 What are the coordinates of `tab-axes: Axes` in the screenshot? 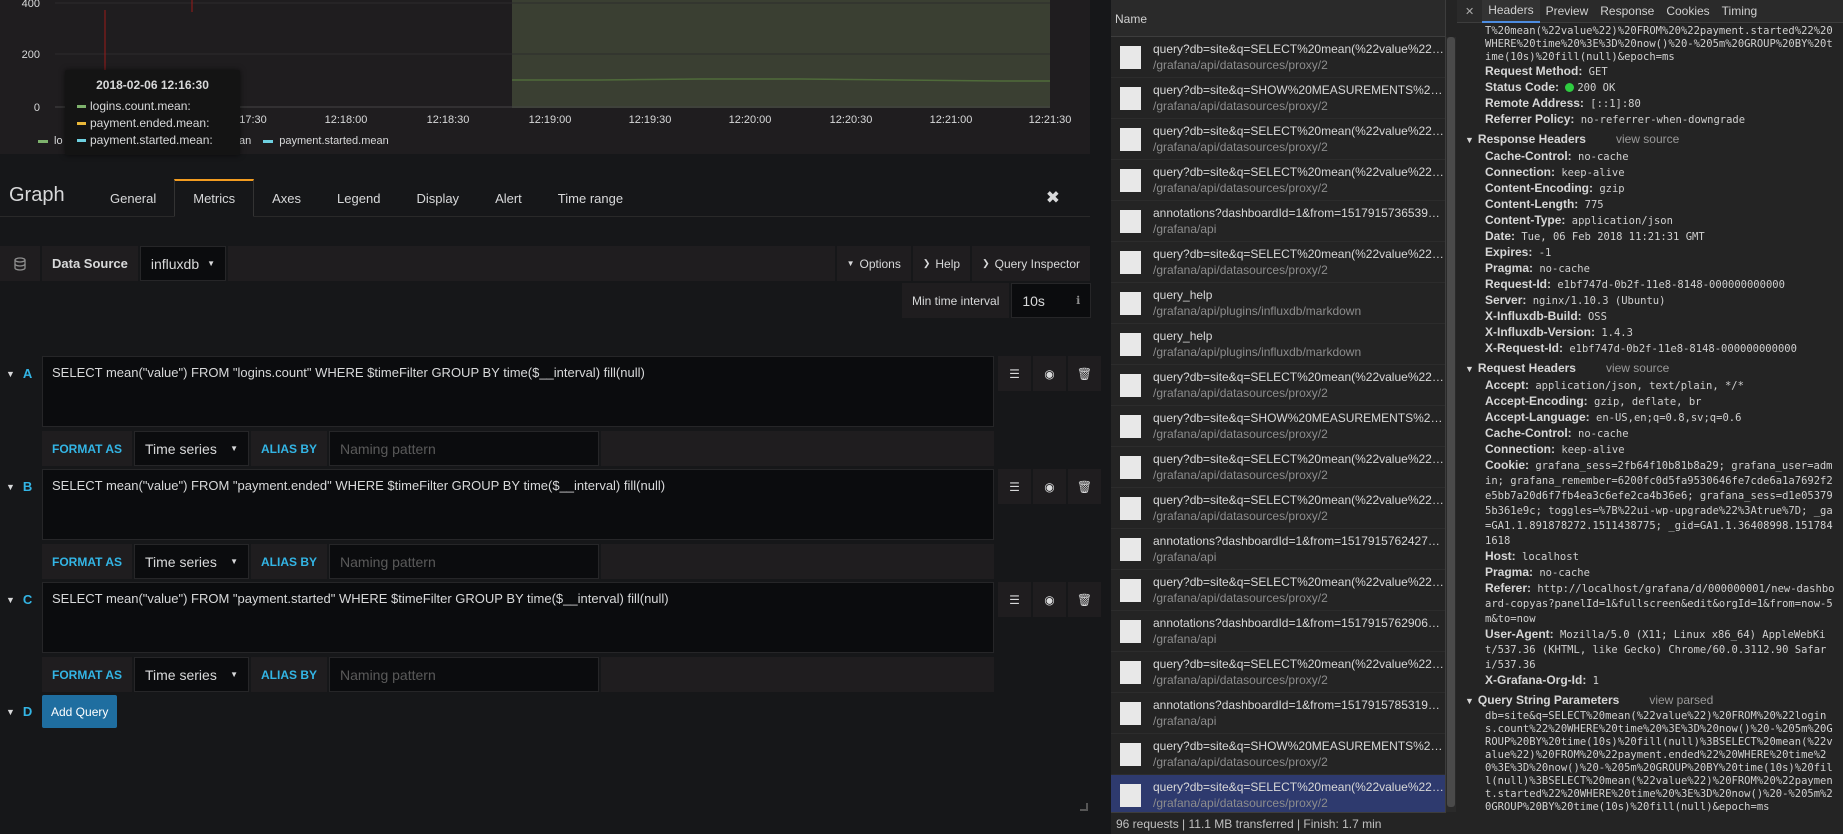 It's located at (286, 197).